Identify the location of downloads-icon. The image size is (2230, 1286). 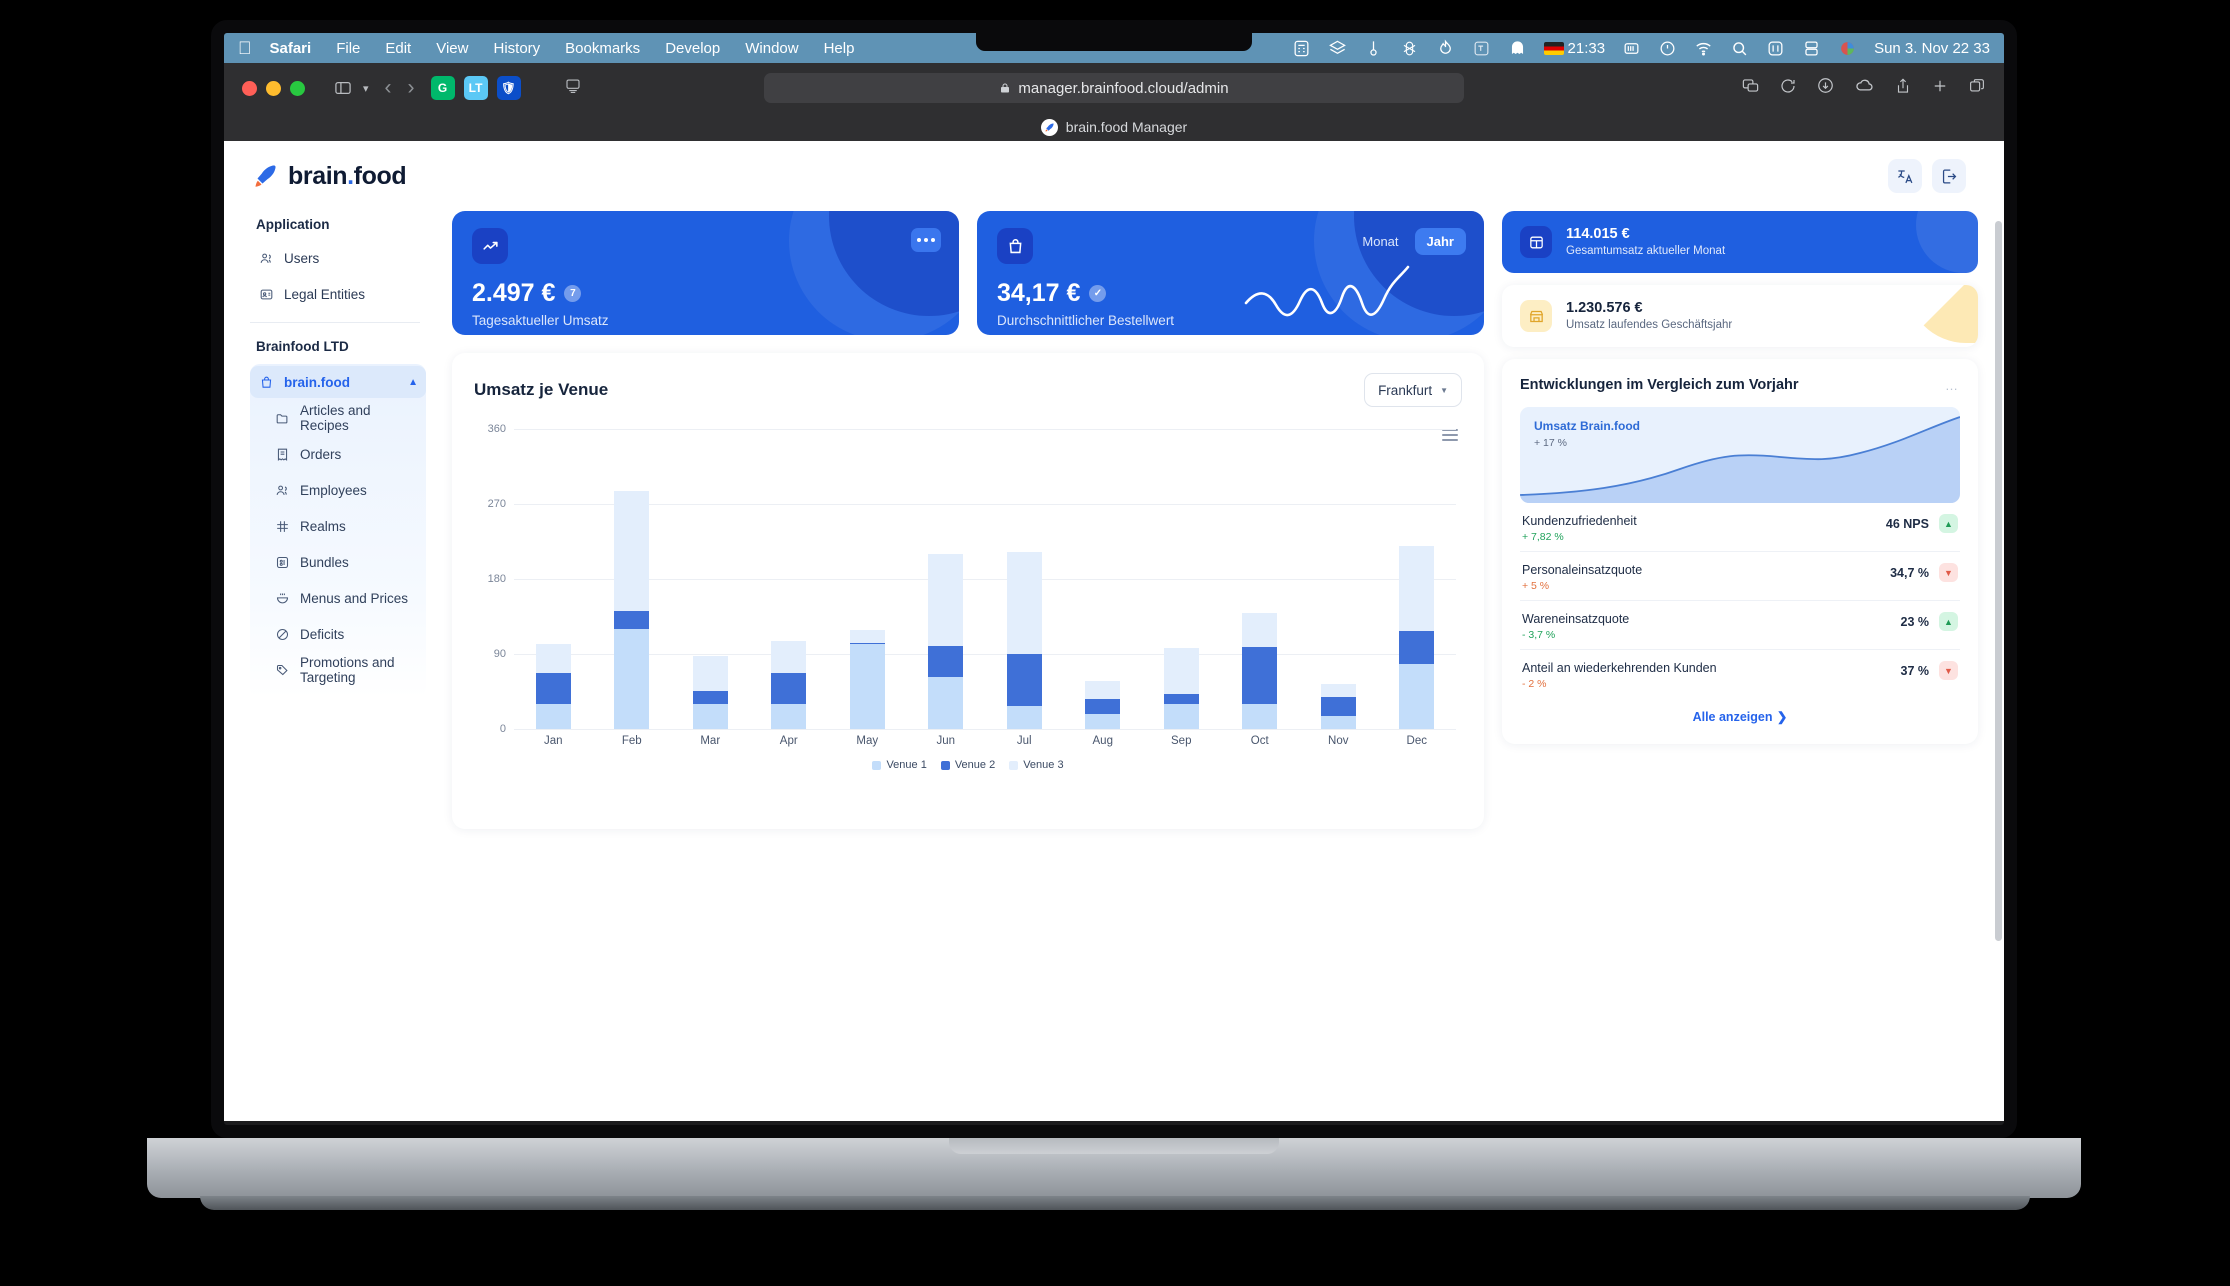
(1825, 88).